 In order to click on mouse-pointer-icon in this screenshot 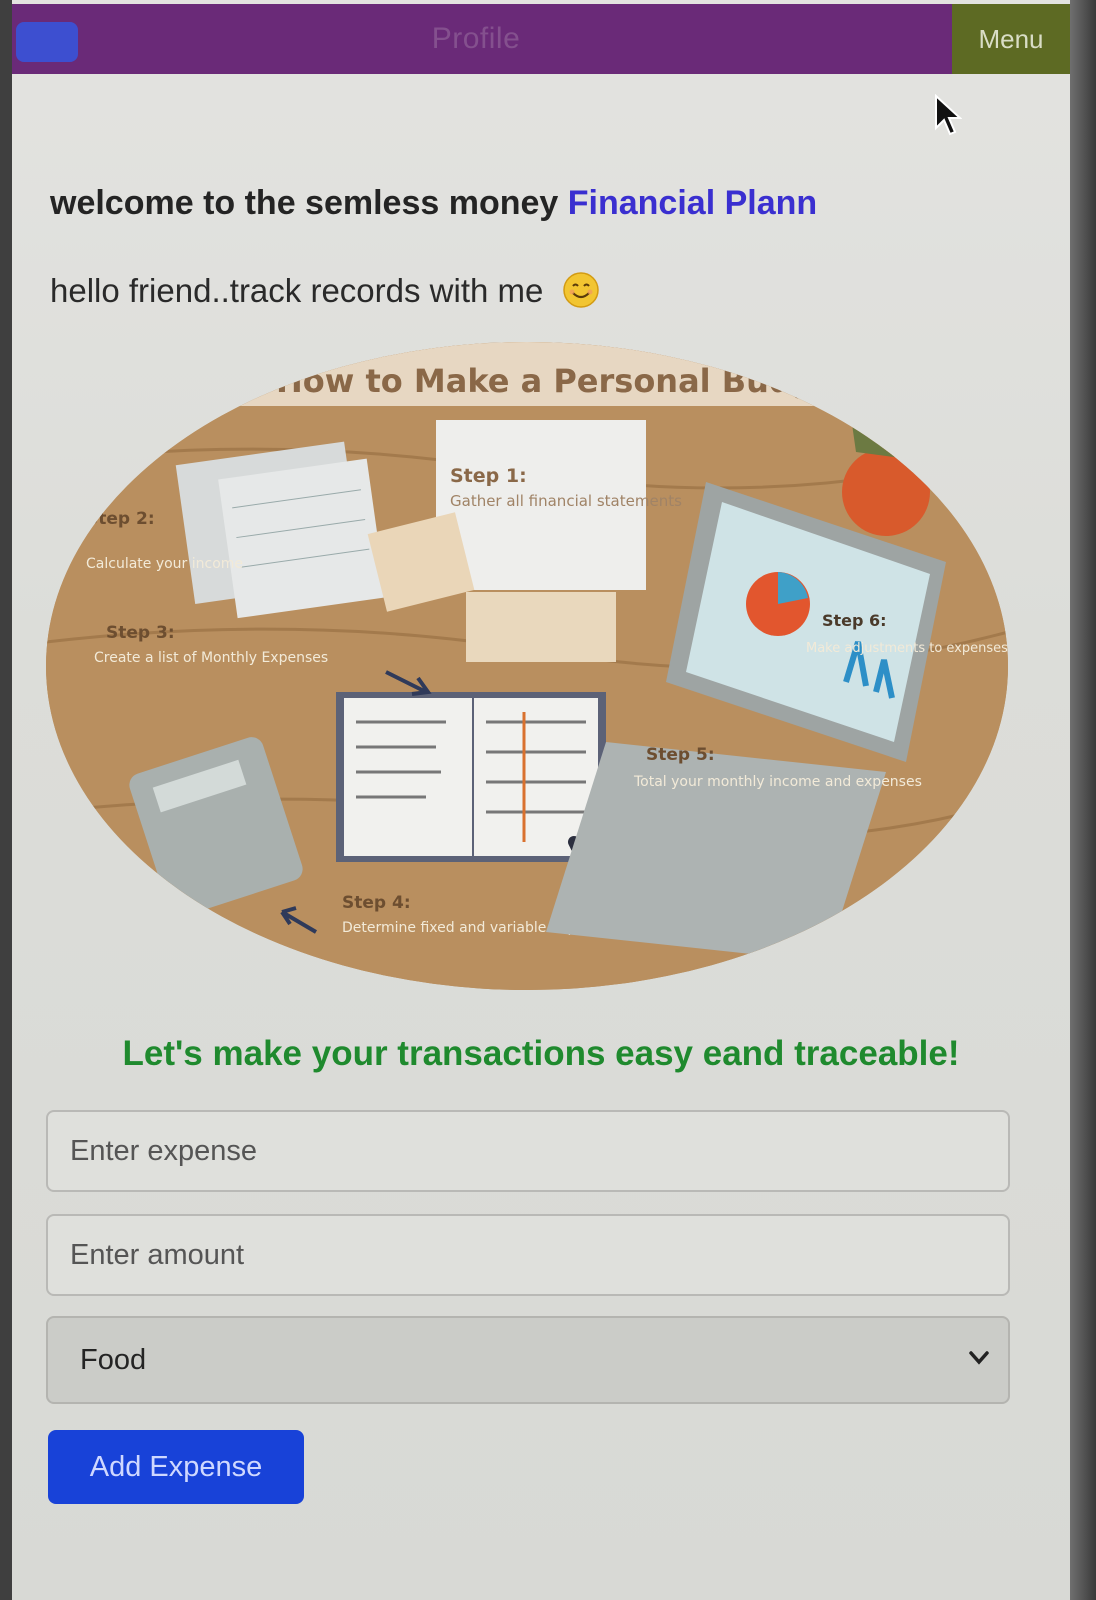, I will do `click(948, 115)`.